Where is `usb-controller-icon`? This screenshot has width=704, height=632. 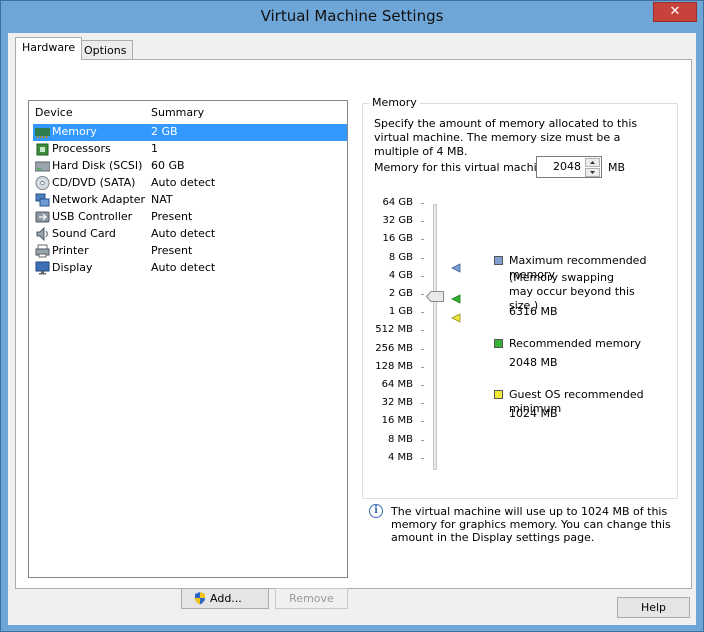
usb-controller-icon is located at coordinates (42, 217).